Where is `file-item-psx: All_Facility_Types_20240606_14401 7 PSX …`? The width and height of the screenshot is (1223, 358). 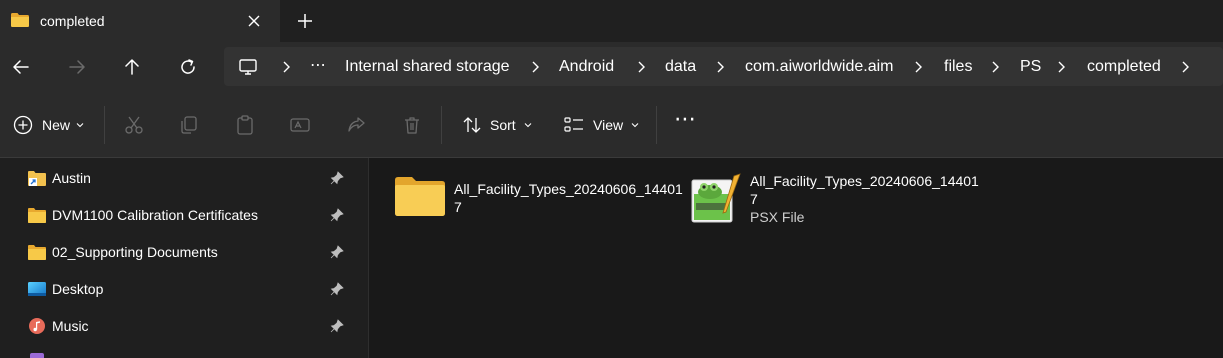 file-item-psx: All_Facility_Types_20240606_14401 7 PSX … is located at coordinates (835, 200).